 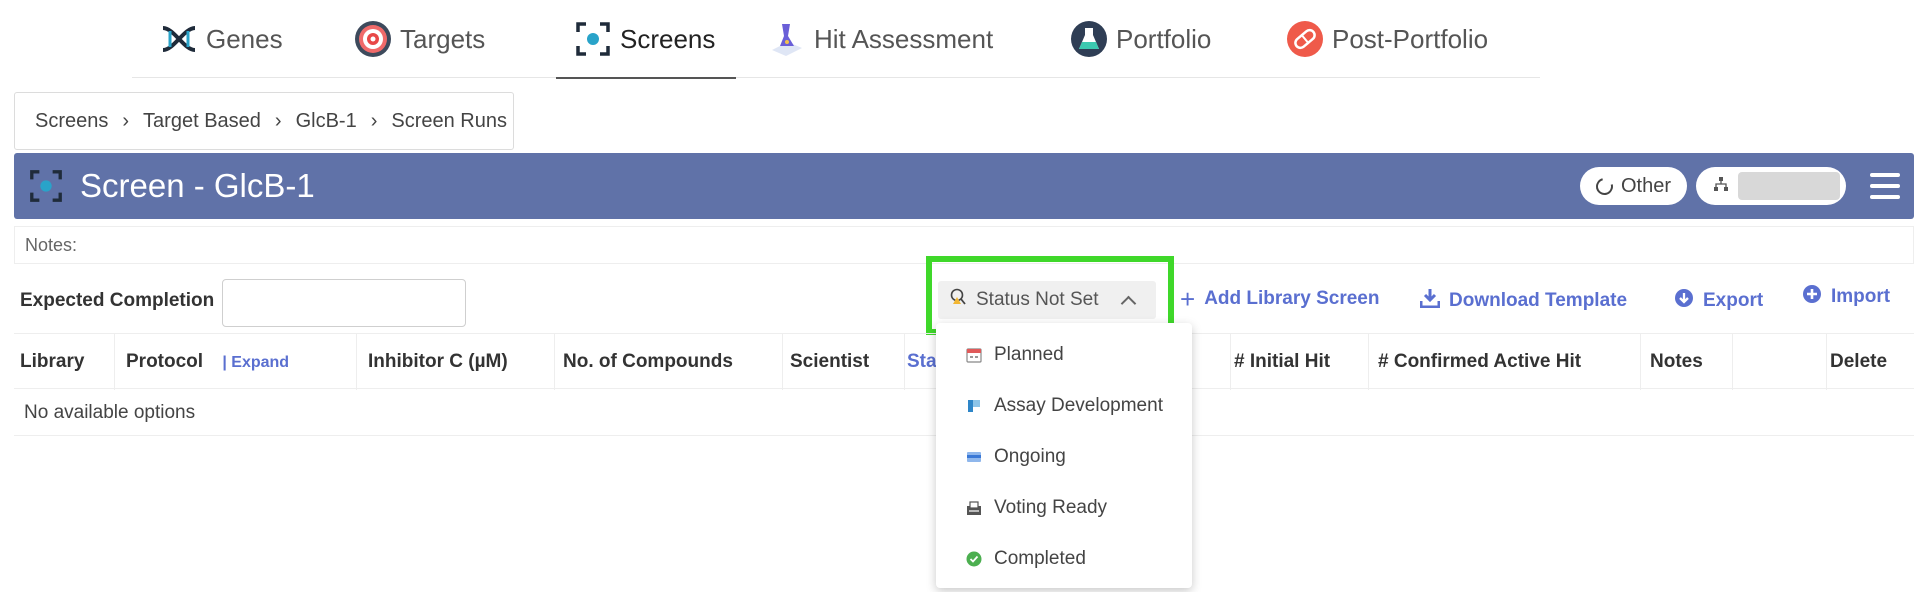 What do you see at coordinates (1410, 38) in the screenshot?
I see `tab-post-portfolio-label: Post-Portfolio` at bounding box center [1410, 38].